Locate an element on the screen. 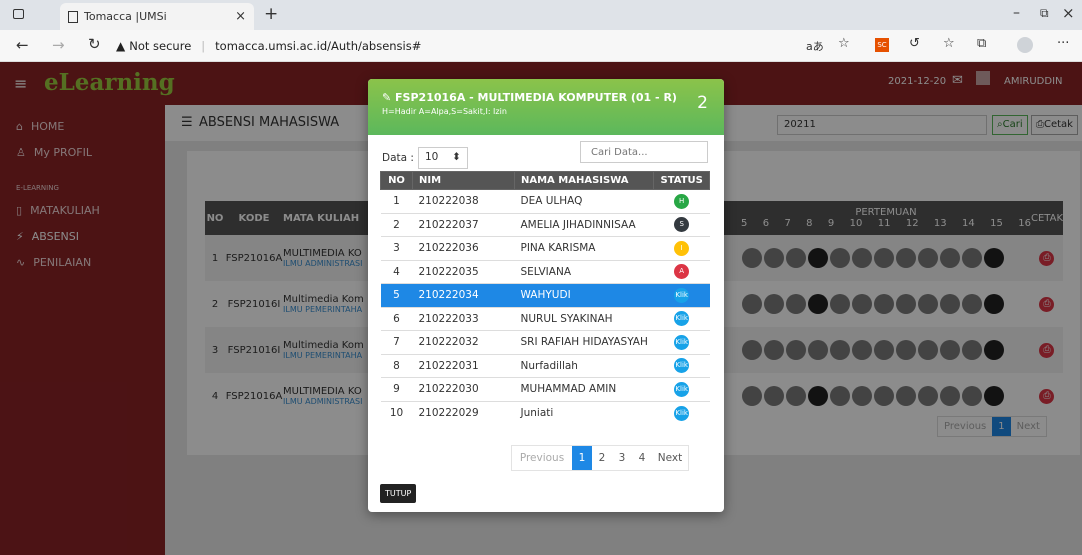 The width and height of the screenshot is (1082, 555). modal-pagination: Previous 1 2 3 4 Next is located at coordinates (600, 458).